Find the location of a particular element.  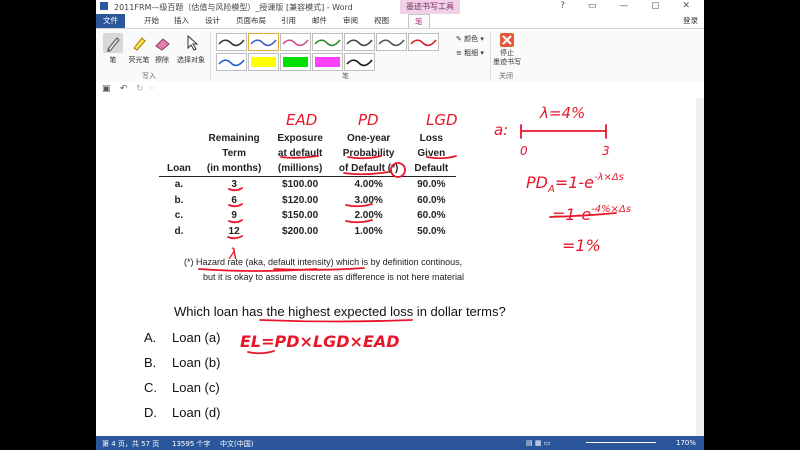

vertical-scrollbar is located at coordinates (700, 267).